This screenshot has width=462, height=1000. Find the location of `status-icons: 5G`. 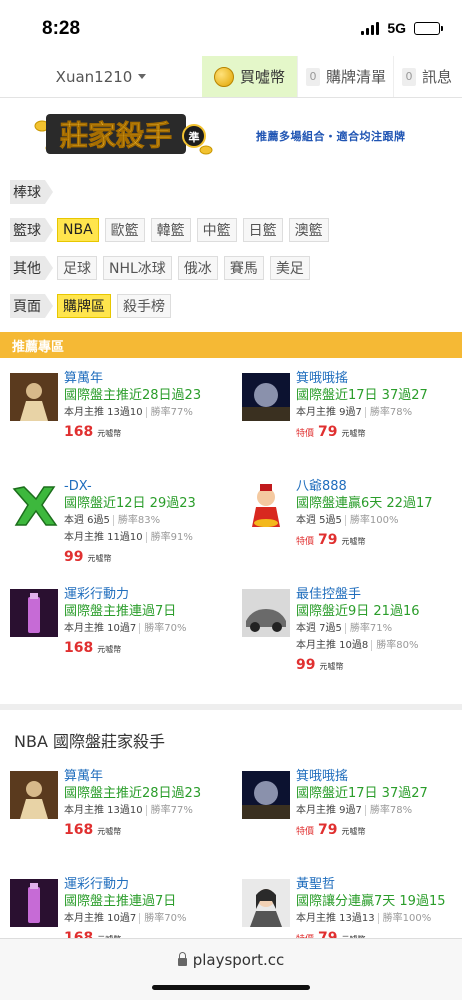

status-icons: 5G is located at coordinates (402, 28).